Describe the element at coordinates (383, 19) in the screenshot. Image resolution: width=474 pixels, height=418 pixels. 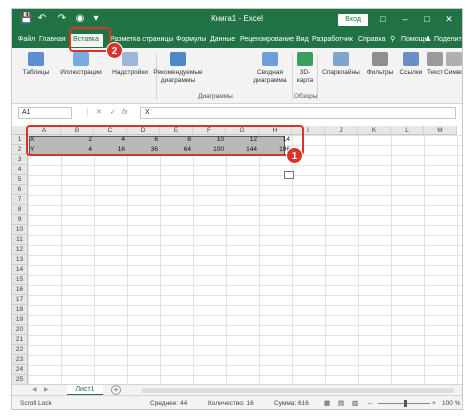
I see `ribbon-display-icon: □` at that location.